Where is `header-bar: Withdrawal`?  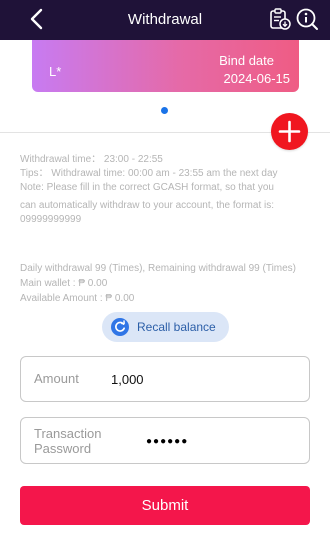 header-bar: Withdrawal is located at coordinates (165, 20).